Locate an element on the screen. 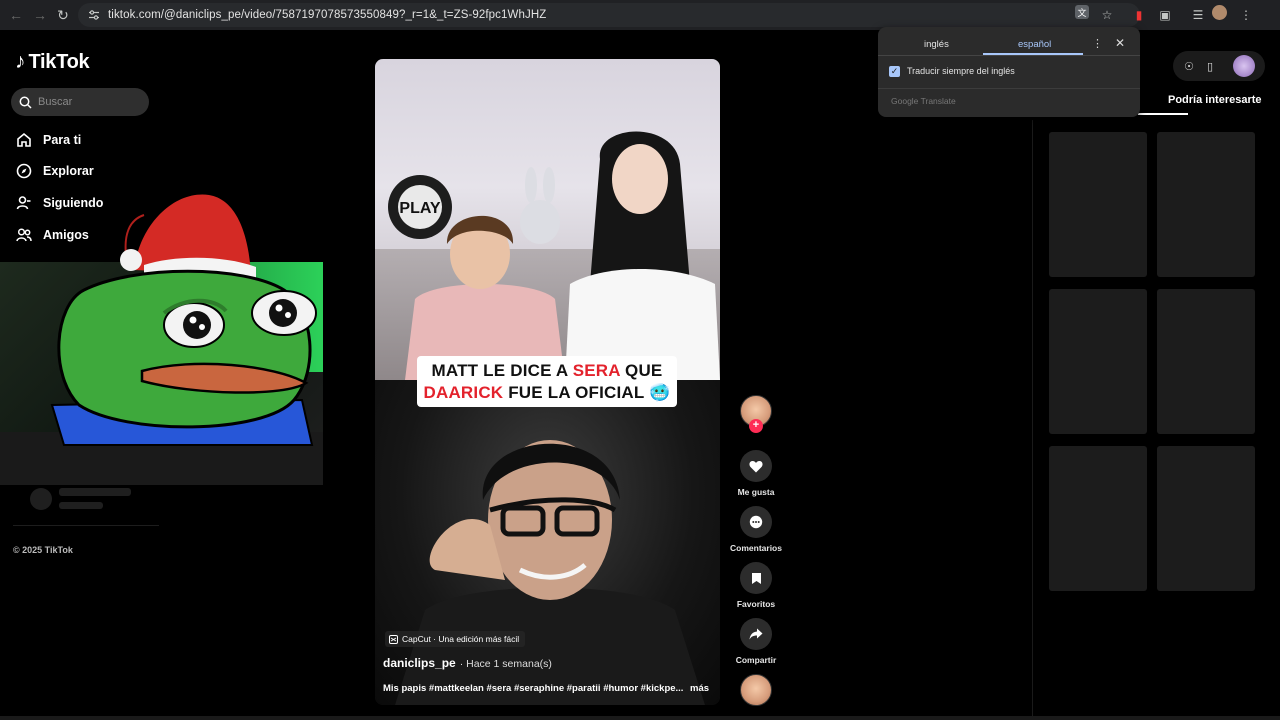  forward-icon: → is located at coordinates (40, 15).